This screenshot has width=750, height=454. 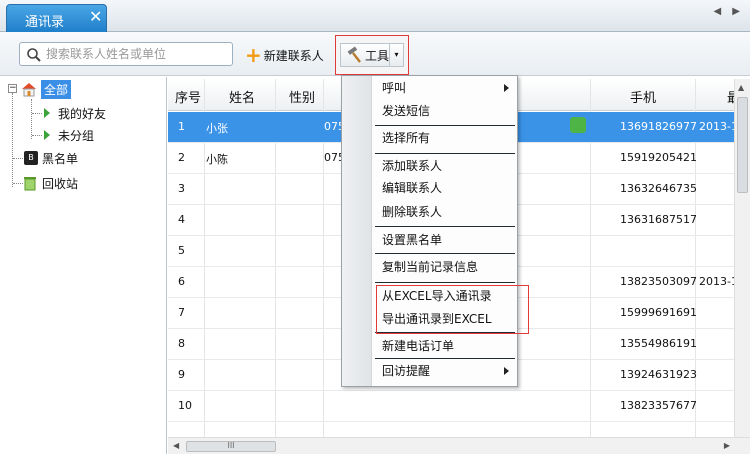 I want to click on header-mobile: 手机, so click(x=643, y=96).